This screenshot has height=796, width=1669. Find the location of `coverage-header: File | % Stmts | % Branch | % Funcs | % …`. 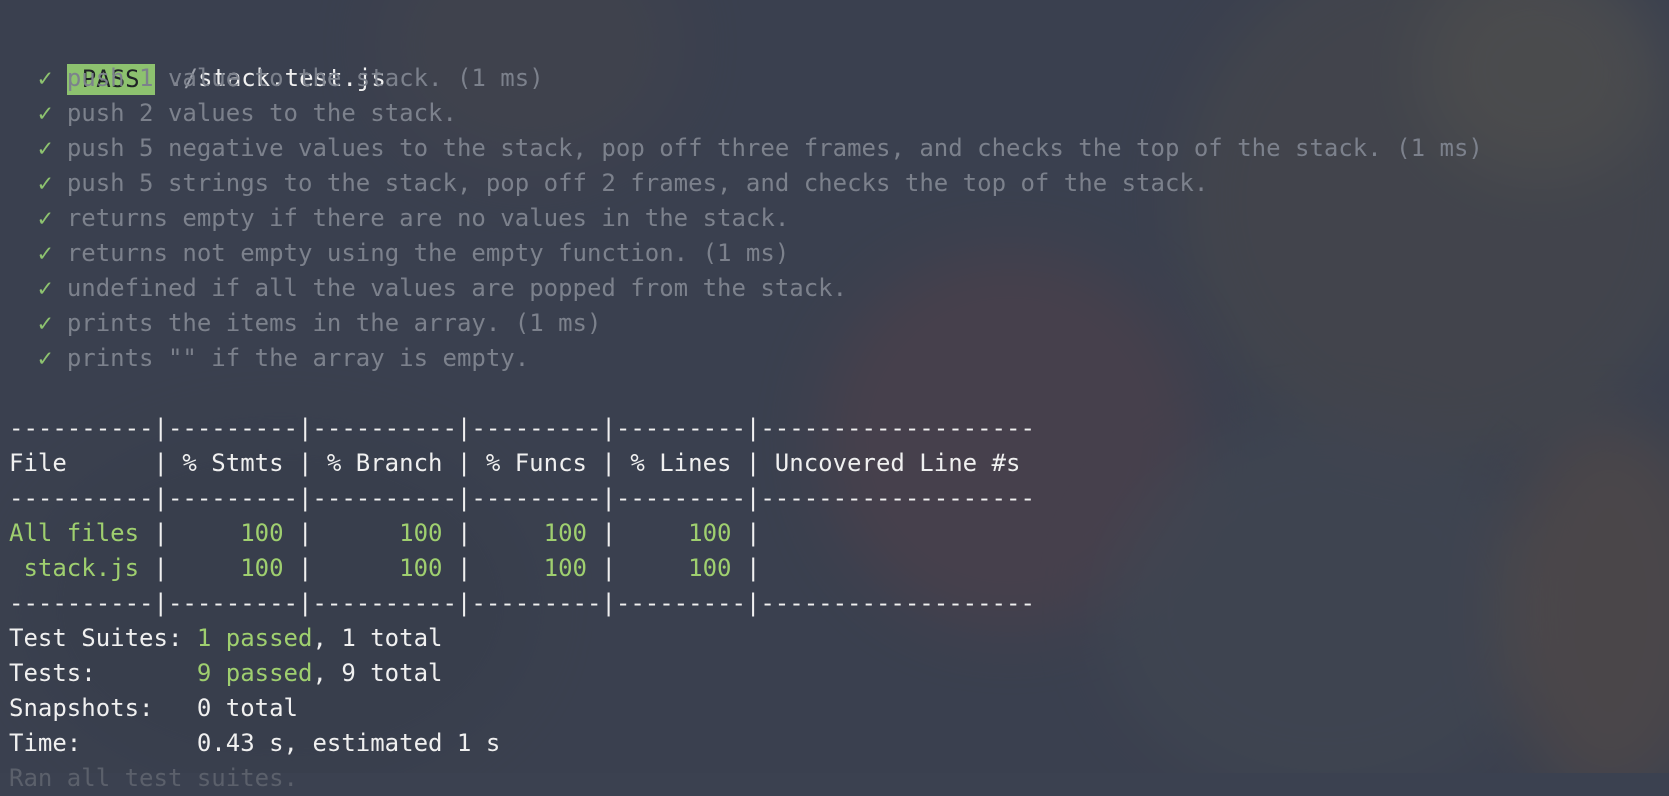

coverage-header: File | % Stmts | % Branch | % Funcs | % … is located at coordinates (515, 463).